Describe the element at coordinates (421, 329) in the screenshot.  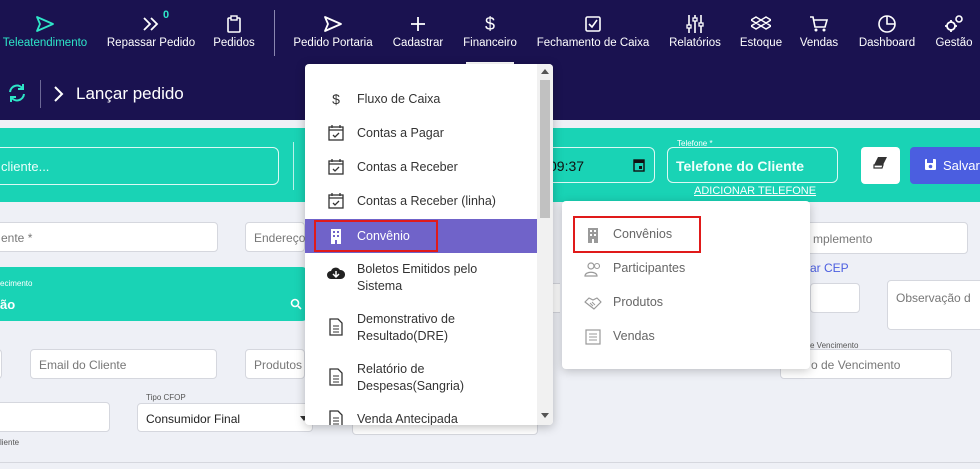
I see `menu-item-dre: Demonstrativo de Resultado(DRE)` at that location.